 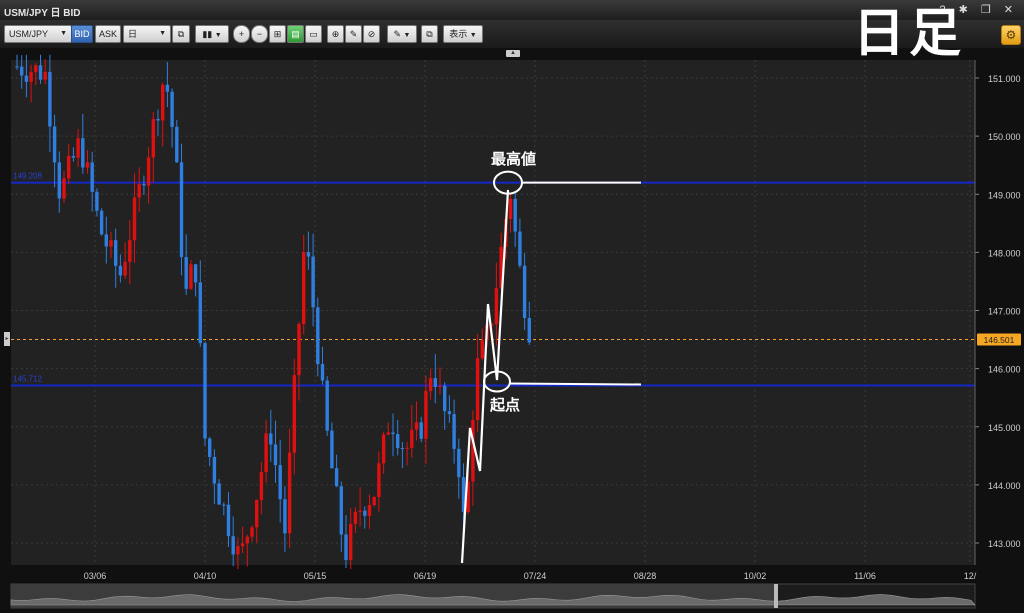 I want to click on x-tick-label: 07/24, so click(x=535, y=576).